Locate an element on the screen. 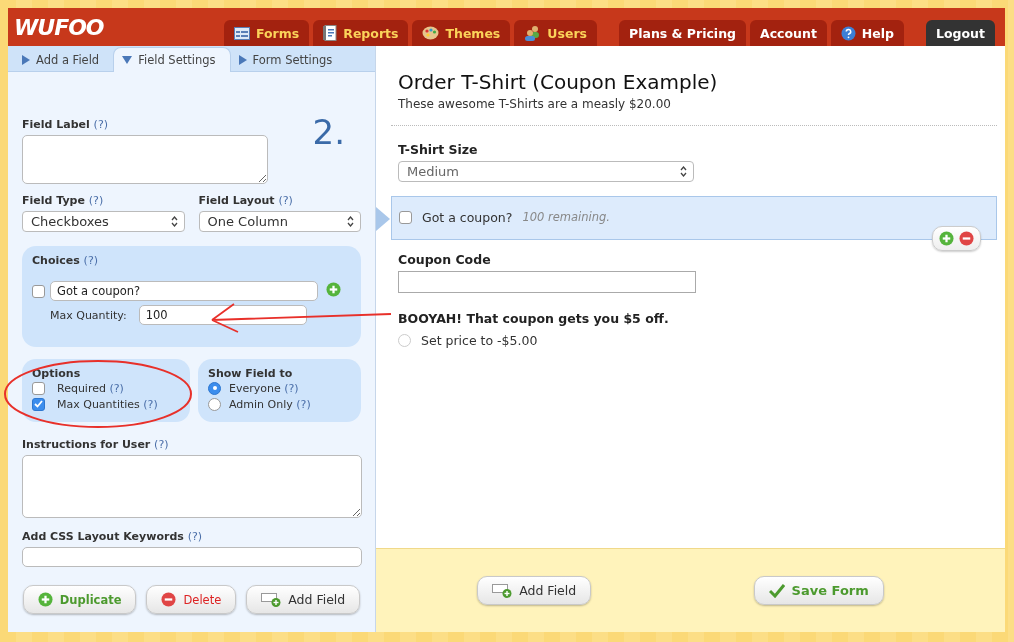 The image size is (1014, 642). field-type-label: Field Type (?) is located at coordinates (63, 200).